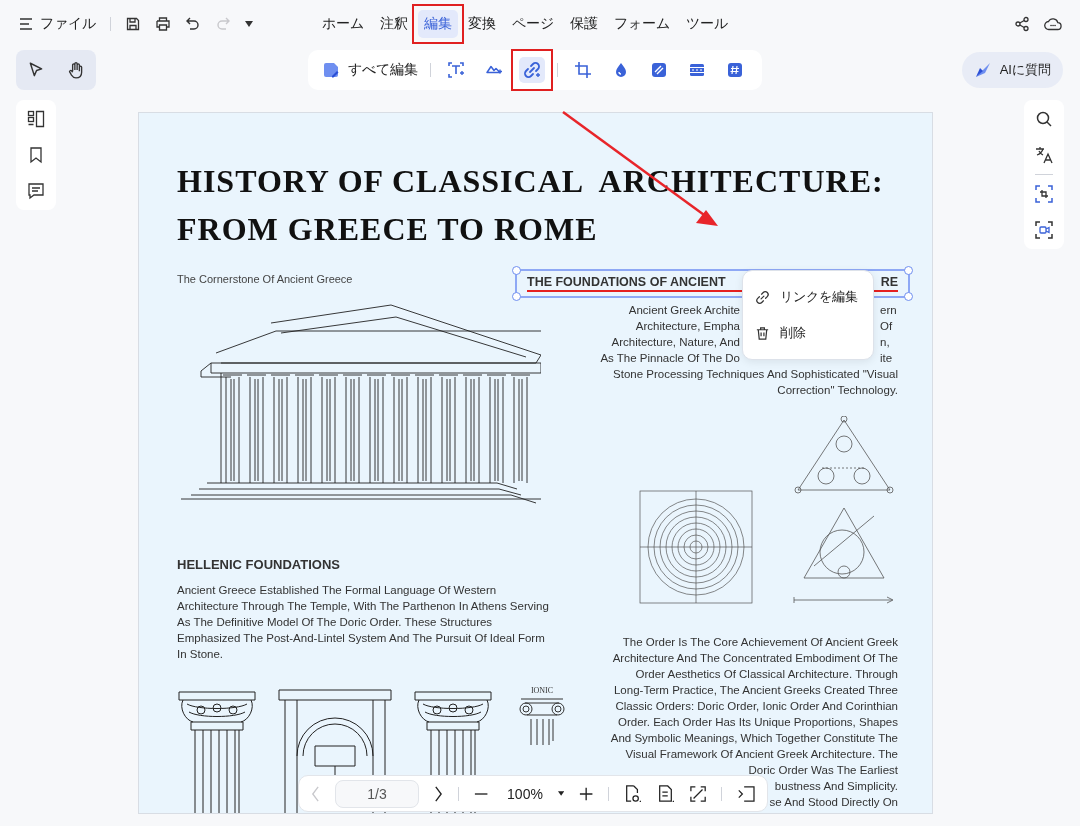 This screenshot has height=826, width=1080. I want to click on crop-icon, so click(583, 70).